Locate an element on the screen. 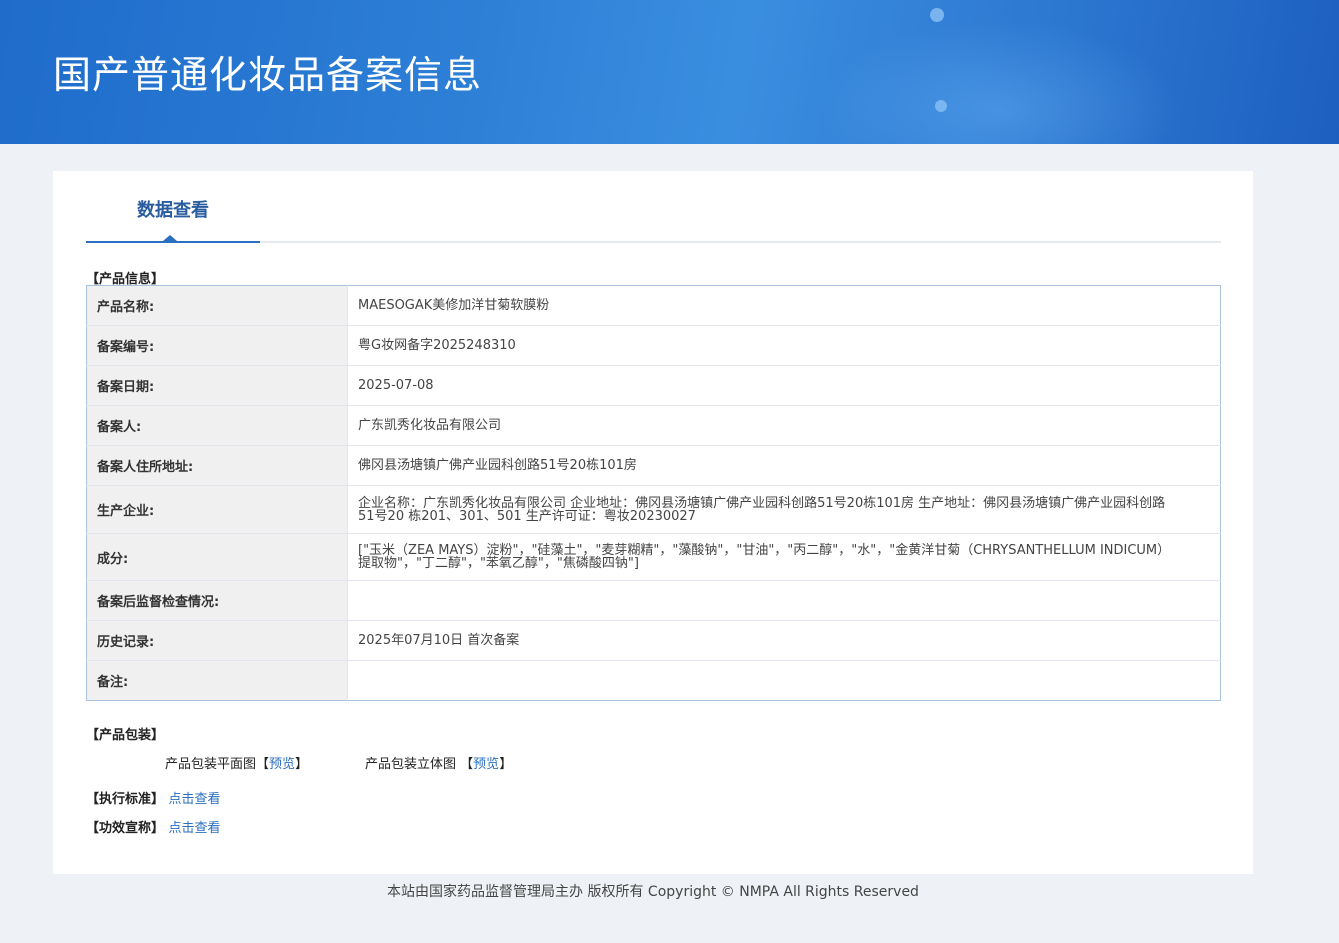  row-value: 粤G妆网备字2025248310 is located at coordinates (784, 345).